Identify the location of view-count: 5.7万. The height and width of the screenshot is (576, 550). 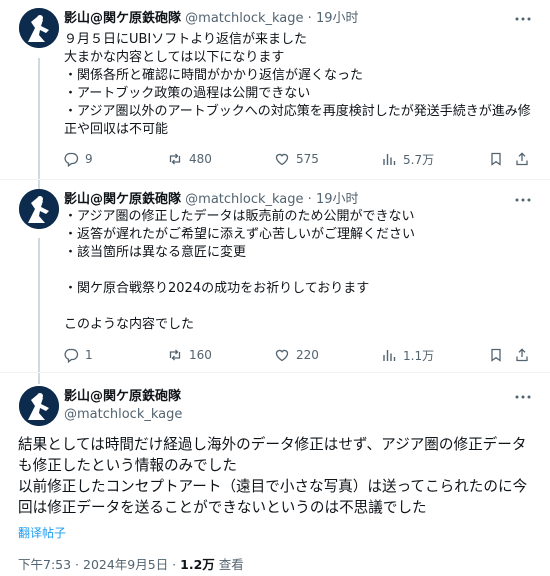
(419, 159).